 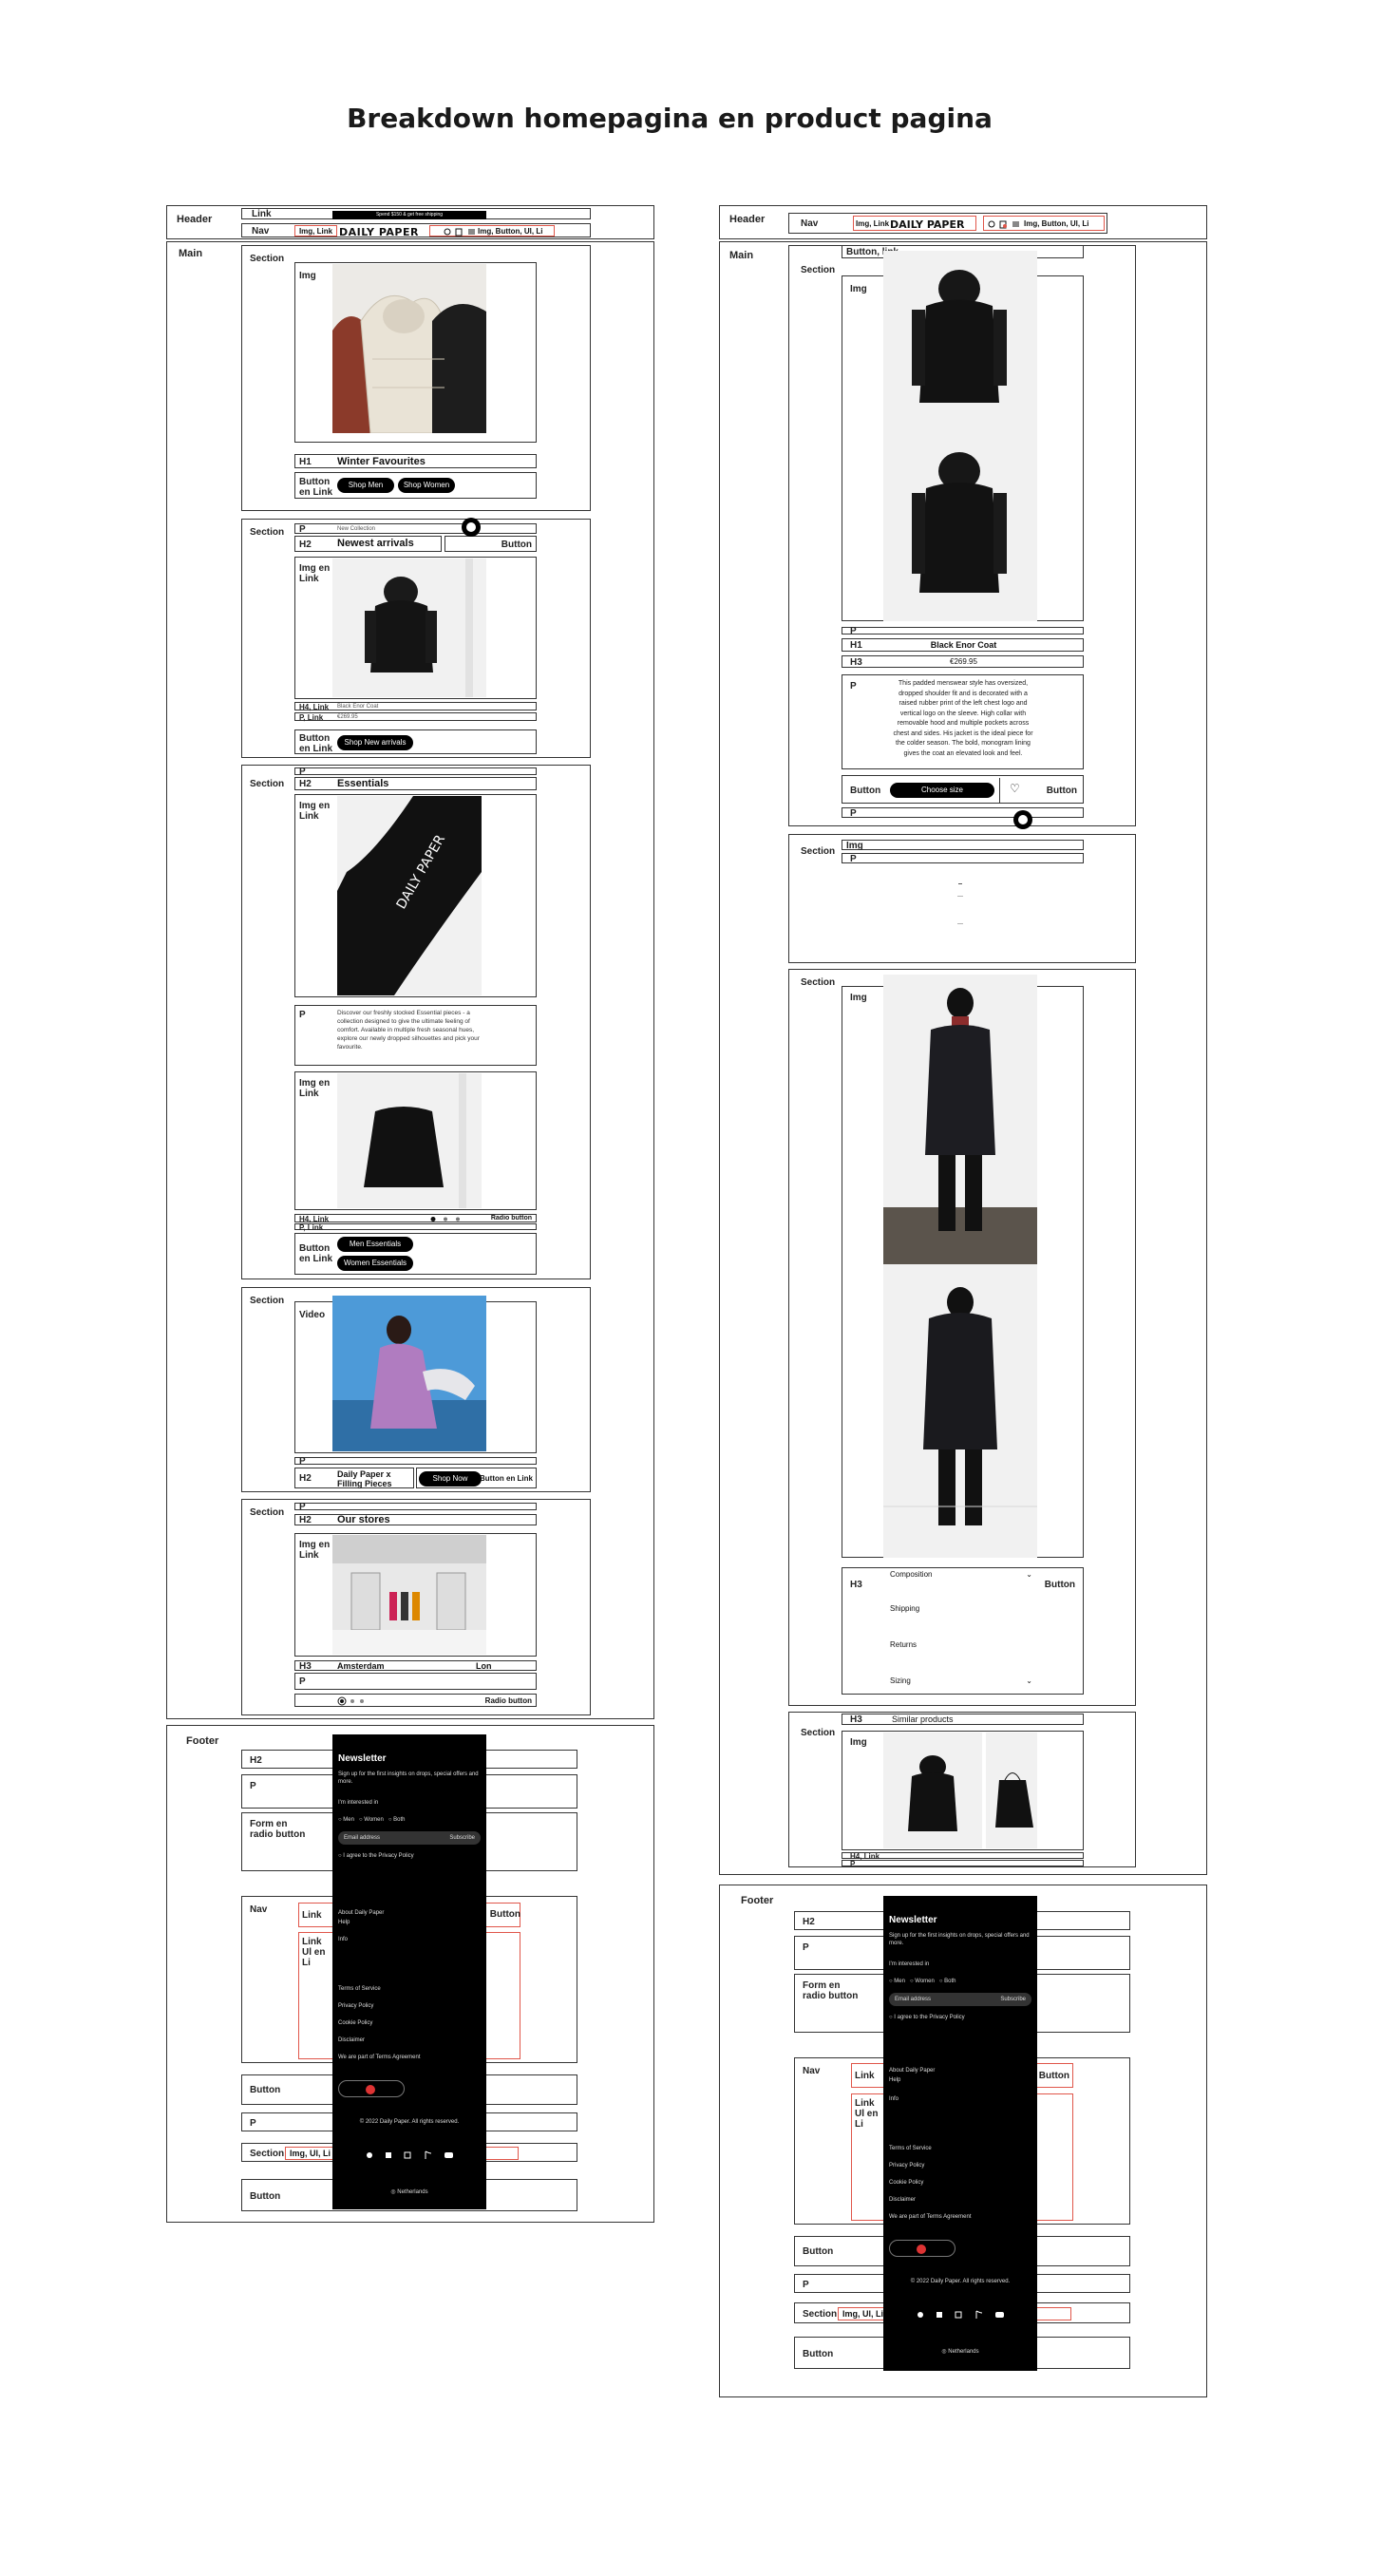 What do you see at coordinates (963, 661) in the screenshot?
I see `prod-h3-row: H3 €269.95` at bounding box center [963, 661].